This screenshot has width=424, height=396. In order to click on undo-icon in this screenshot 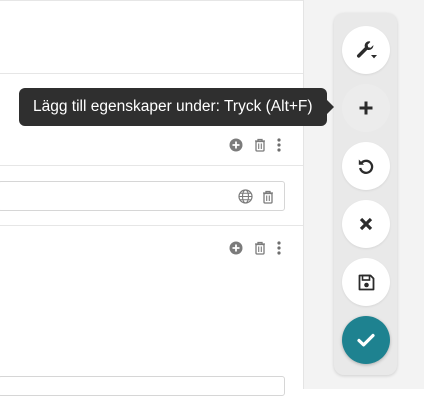, I will do `click(366, 166)`.